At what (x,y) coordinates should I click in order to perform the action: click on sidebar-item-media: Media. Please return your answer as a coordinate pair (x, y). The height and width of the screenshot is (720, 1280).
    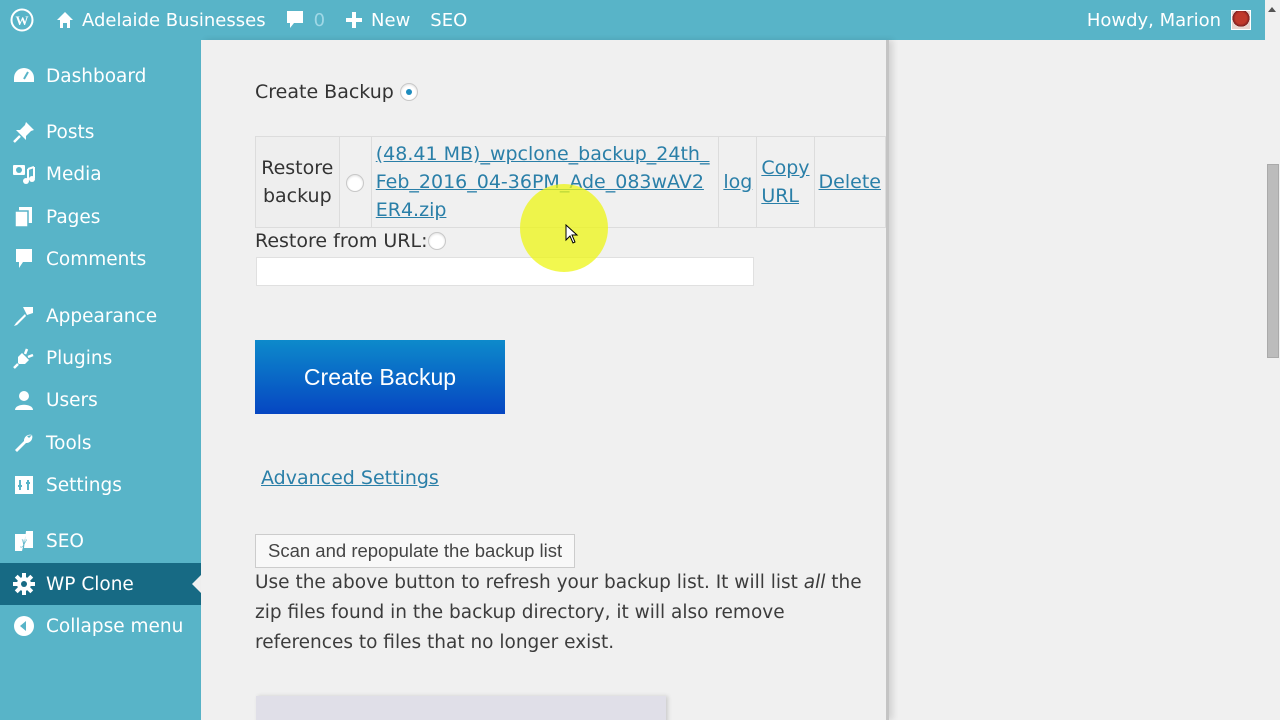
    Looking at the image, I should click on (100, 174).